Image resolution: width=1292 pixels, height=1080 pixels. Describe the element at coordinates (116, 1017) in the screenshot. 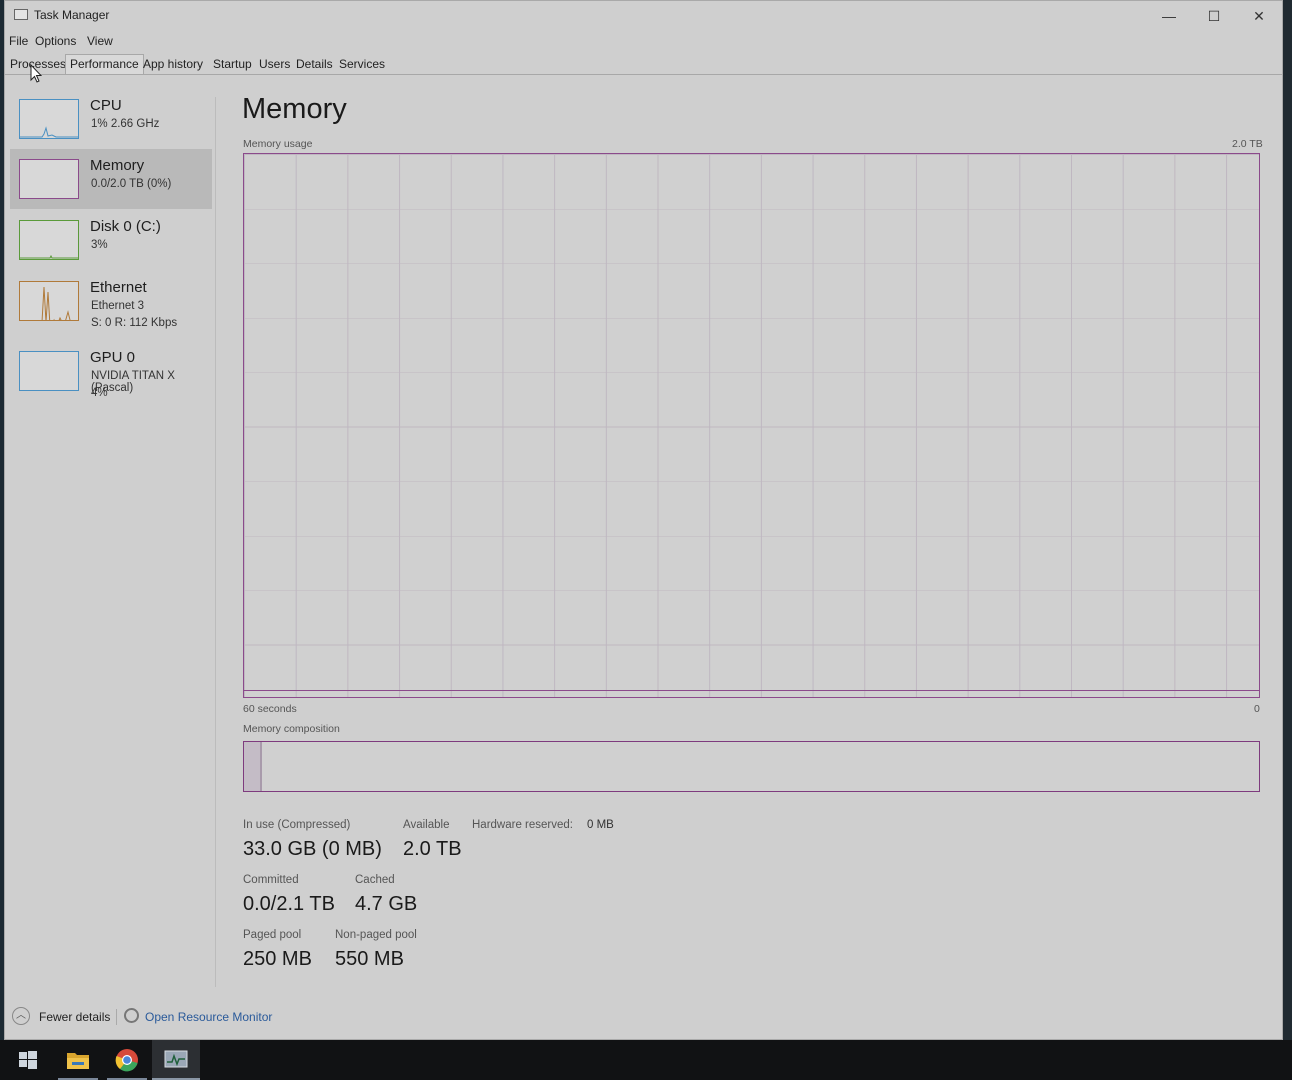

I see `footer-divider` at that location.